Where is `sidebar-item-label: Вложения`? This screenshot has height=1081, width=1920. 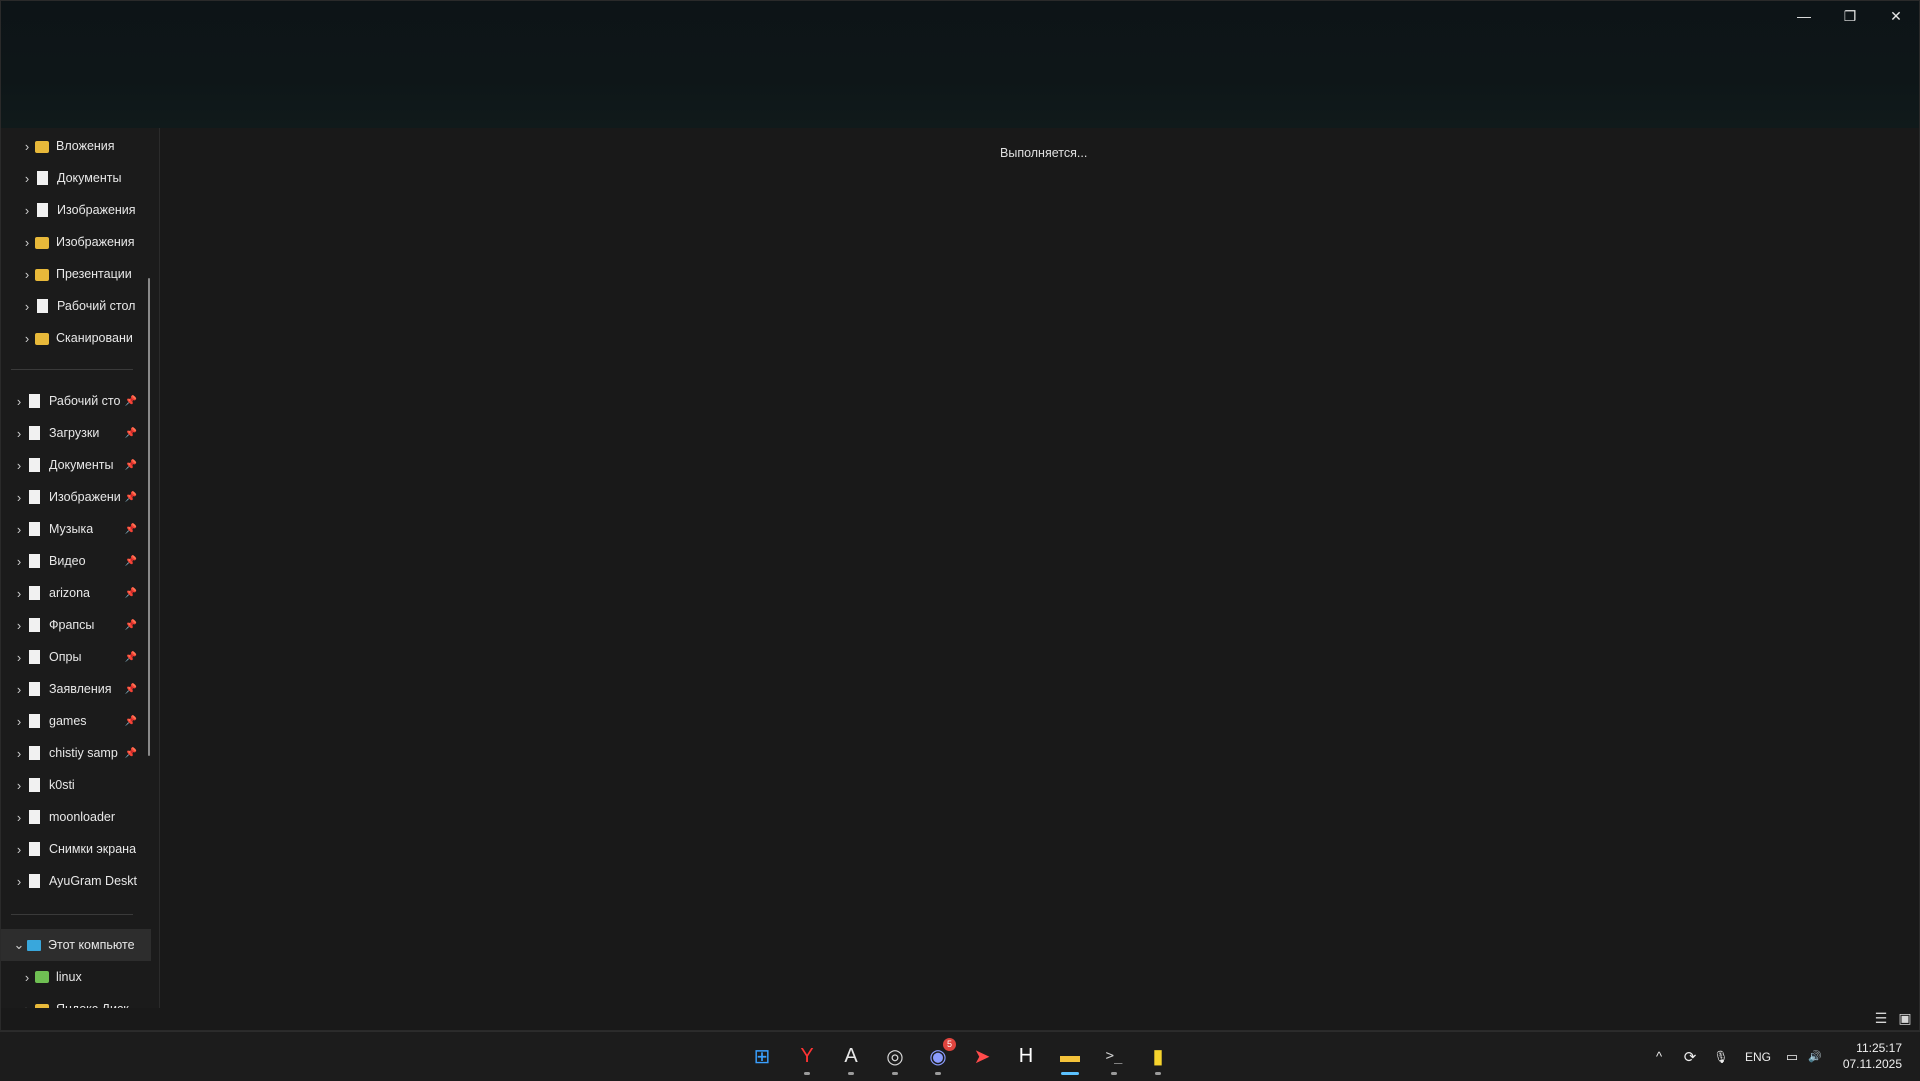 sidebar-item-label: Вложения is located at coordinates (85, 146).